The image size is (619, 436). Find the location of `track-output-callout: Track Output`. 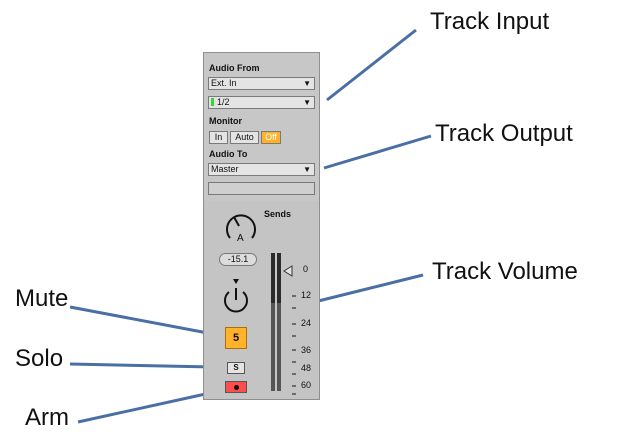

track-output-callout: Track Output is located at coordinates (504, 133).